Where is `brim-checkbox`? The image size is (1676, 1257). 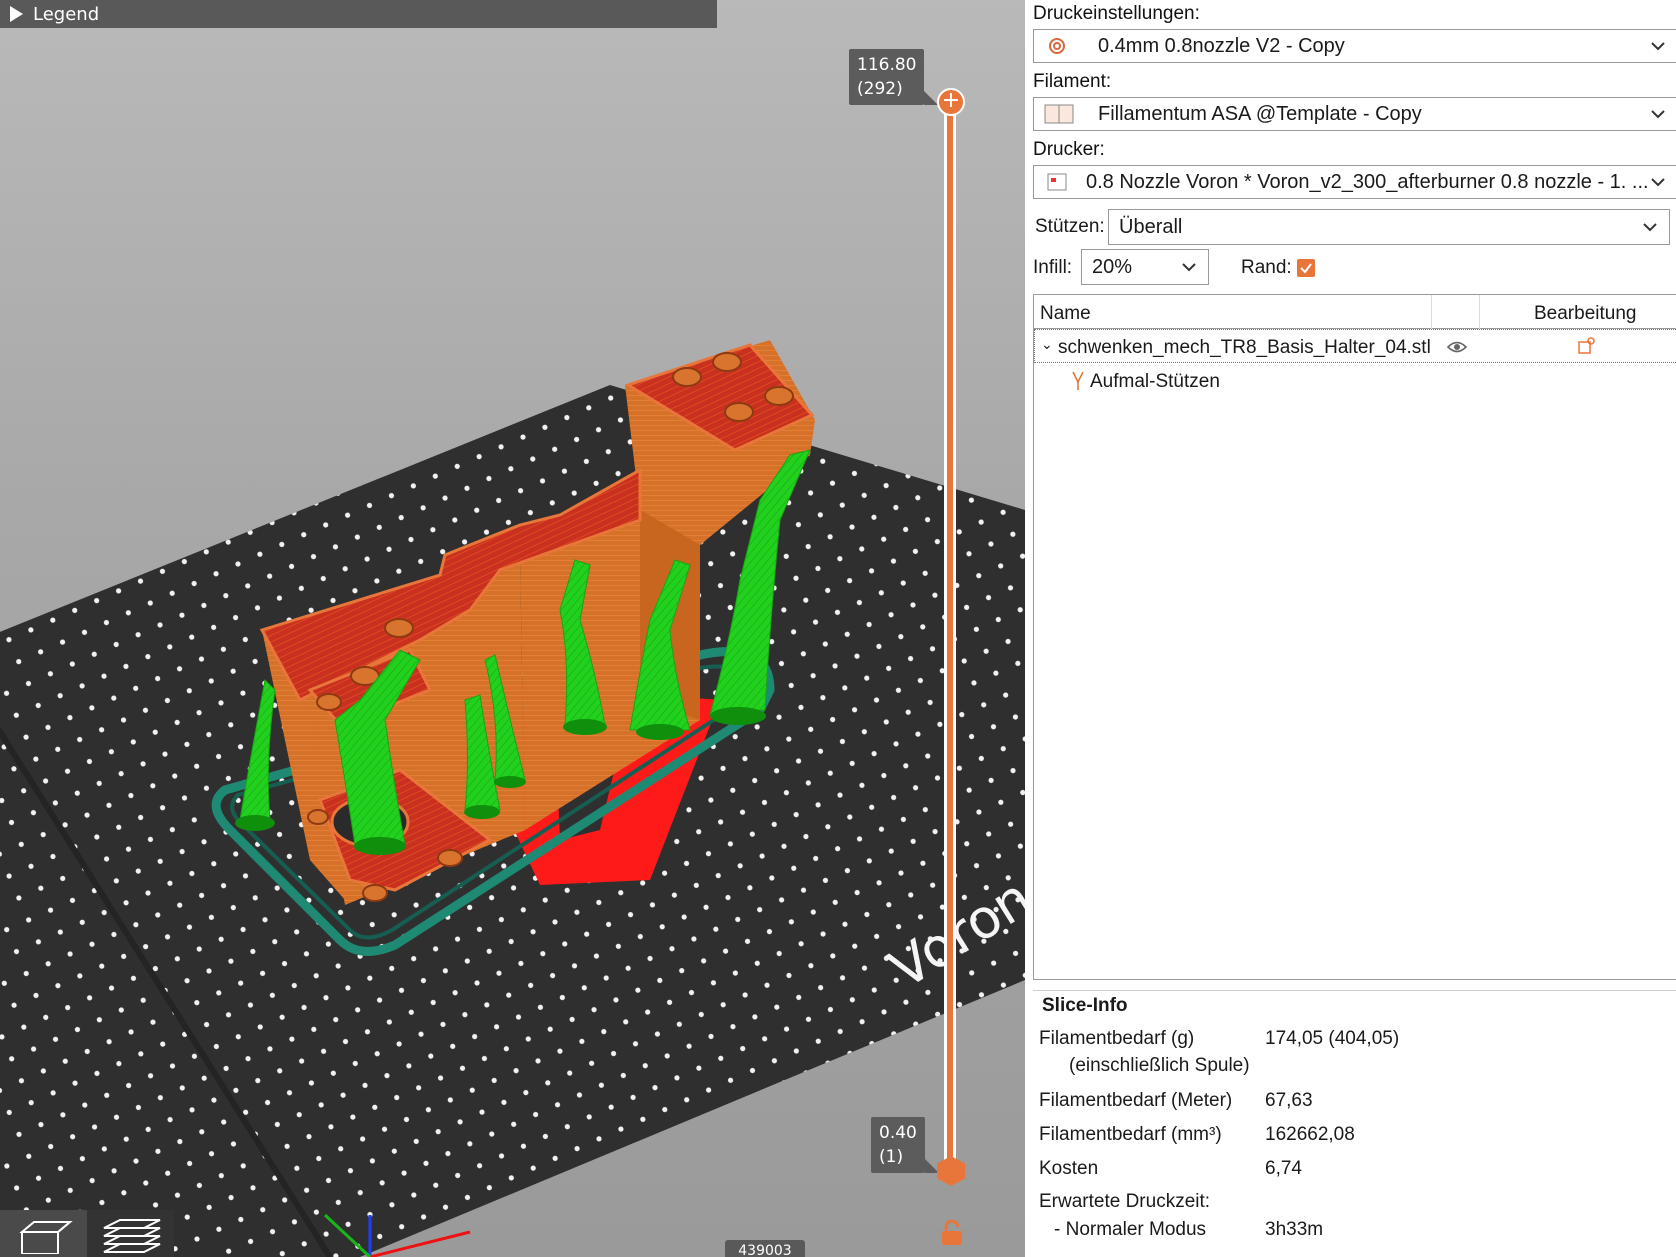
brim-checkbox is located at coordinates (1306, 268).